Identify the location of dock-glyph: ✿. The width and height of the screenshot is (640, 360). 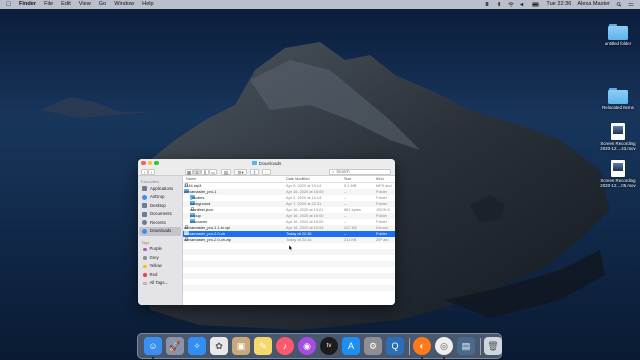
(219, 346).